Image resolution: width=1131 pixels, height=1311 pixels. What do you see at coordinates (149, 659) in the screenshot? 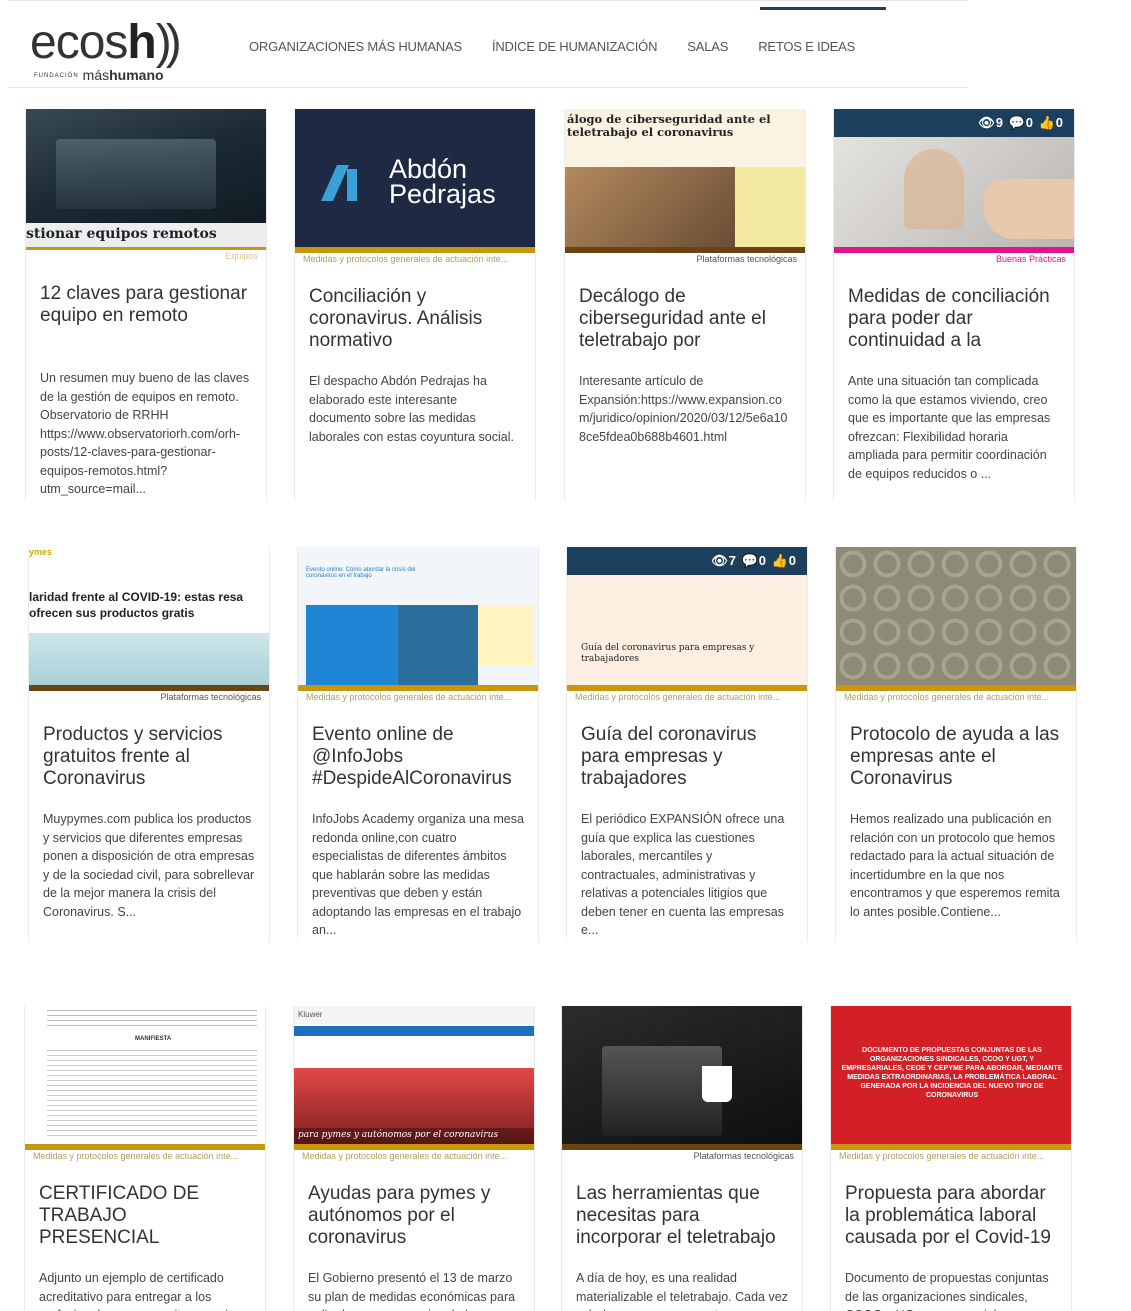
I see `tree-photo` at bounding box center [149, 659].